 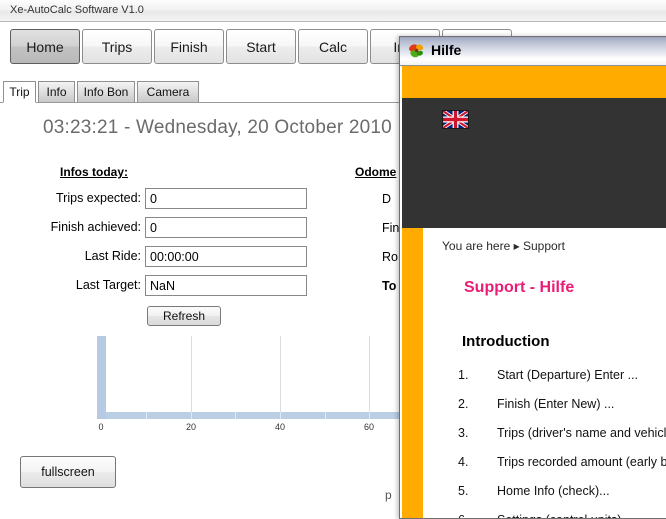 I want to click on list-item-number: 2., so click(x=463, y=404).